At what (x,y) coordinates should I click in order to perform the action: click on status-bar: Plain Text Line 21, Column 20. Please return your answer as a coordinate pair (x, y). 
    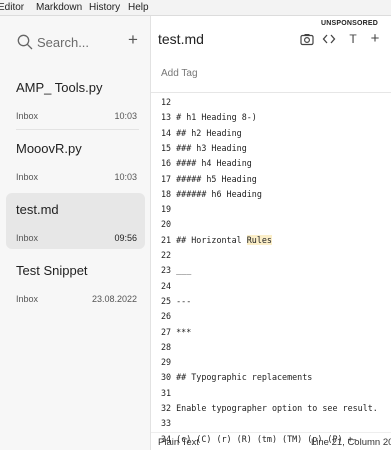
    Looking at the image, I should click on (271, 441).